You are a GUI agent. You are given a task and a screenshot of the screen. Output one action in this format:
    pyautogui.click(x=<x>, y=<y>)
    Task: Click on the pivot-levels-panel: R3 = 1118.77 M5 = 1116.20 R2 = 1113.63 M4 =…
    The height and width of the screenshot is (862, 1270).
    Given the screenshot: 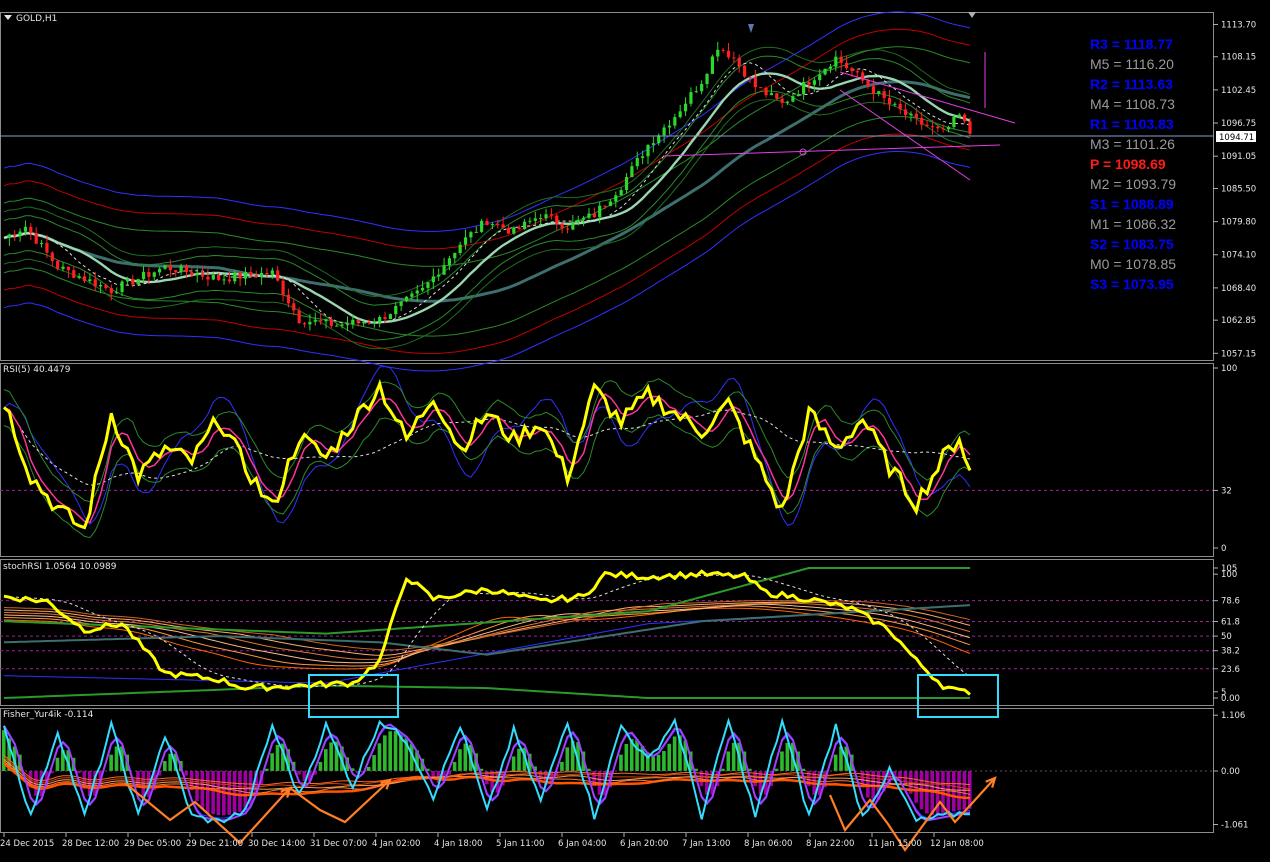 What is the action you would take?
    pyautogui.click(x=1155, y=164)
    